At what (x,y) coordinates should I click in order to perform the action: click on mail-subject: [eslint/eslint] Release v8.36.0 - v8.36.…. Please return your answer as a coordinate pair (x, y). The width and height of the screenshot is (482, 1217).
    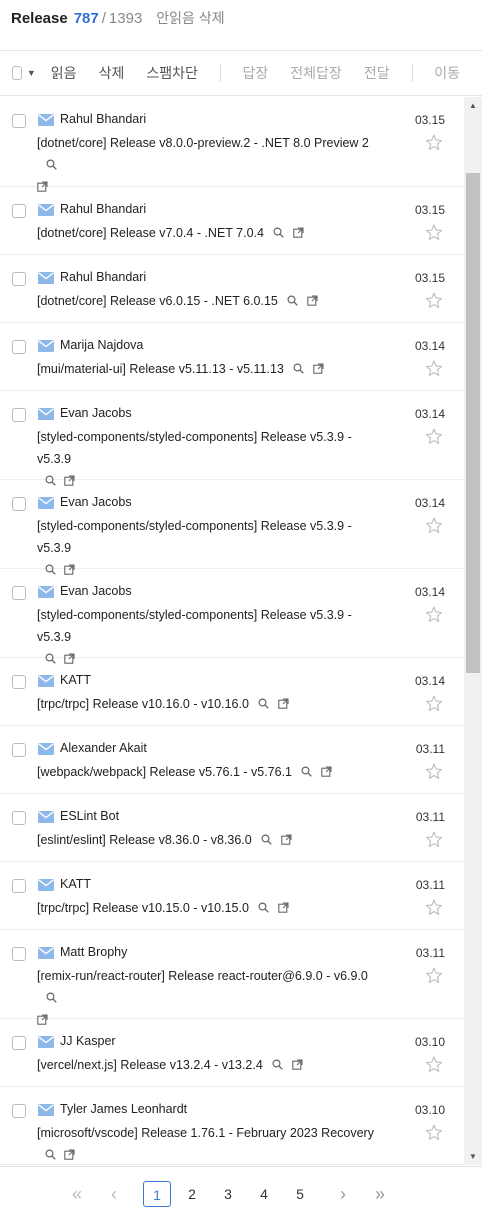
    Looking at the image, I should click on (212, 840).